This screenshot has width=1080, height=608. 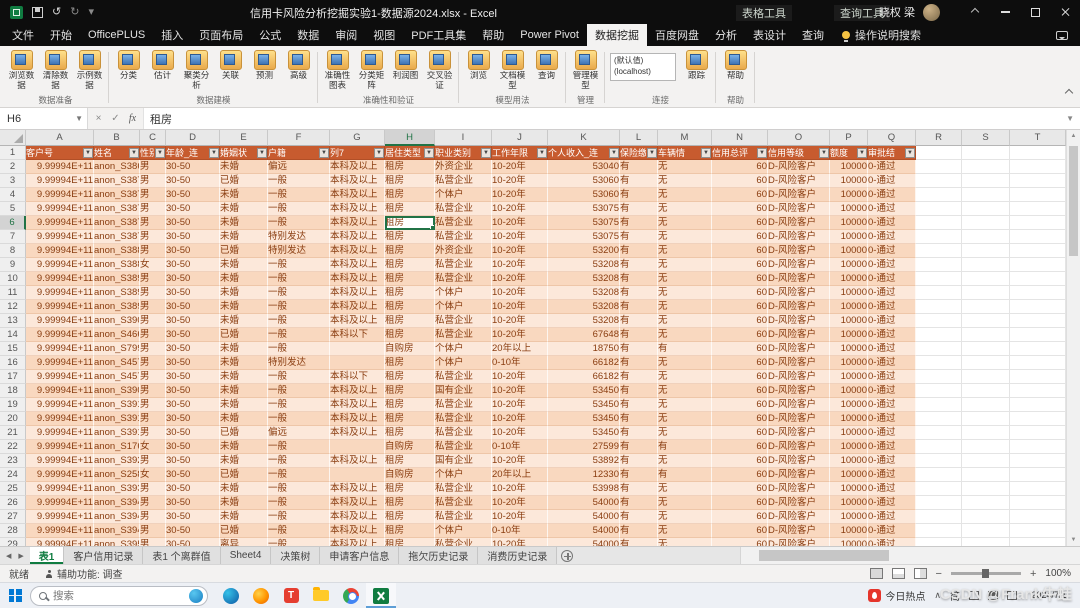 I want to click on classification-matrix-button: 分类矩阵, so click(x=371, y=69).